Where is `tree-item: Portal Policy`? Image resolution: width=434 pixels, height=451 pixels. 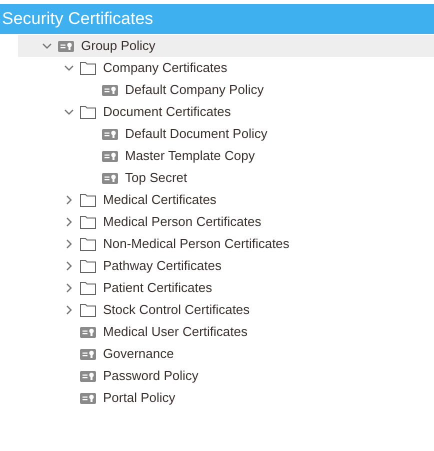
tree-item: Portal Policy is located at coordinates (226, 398).